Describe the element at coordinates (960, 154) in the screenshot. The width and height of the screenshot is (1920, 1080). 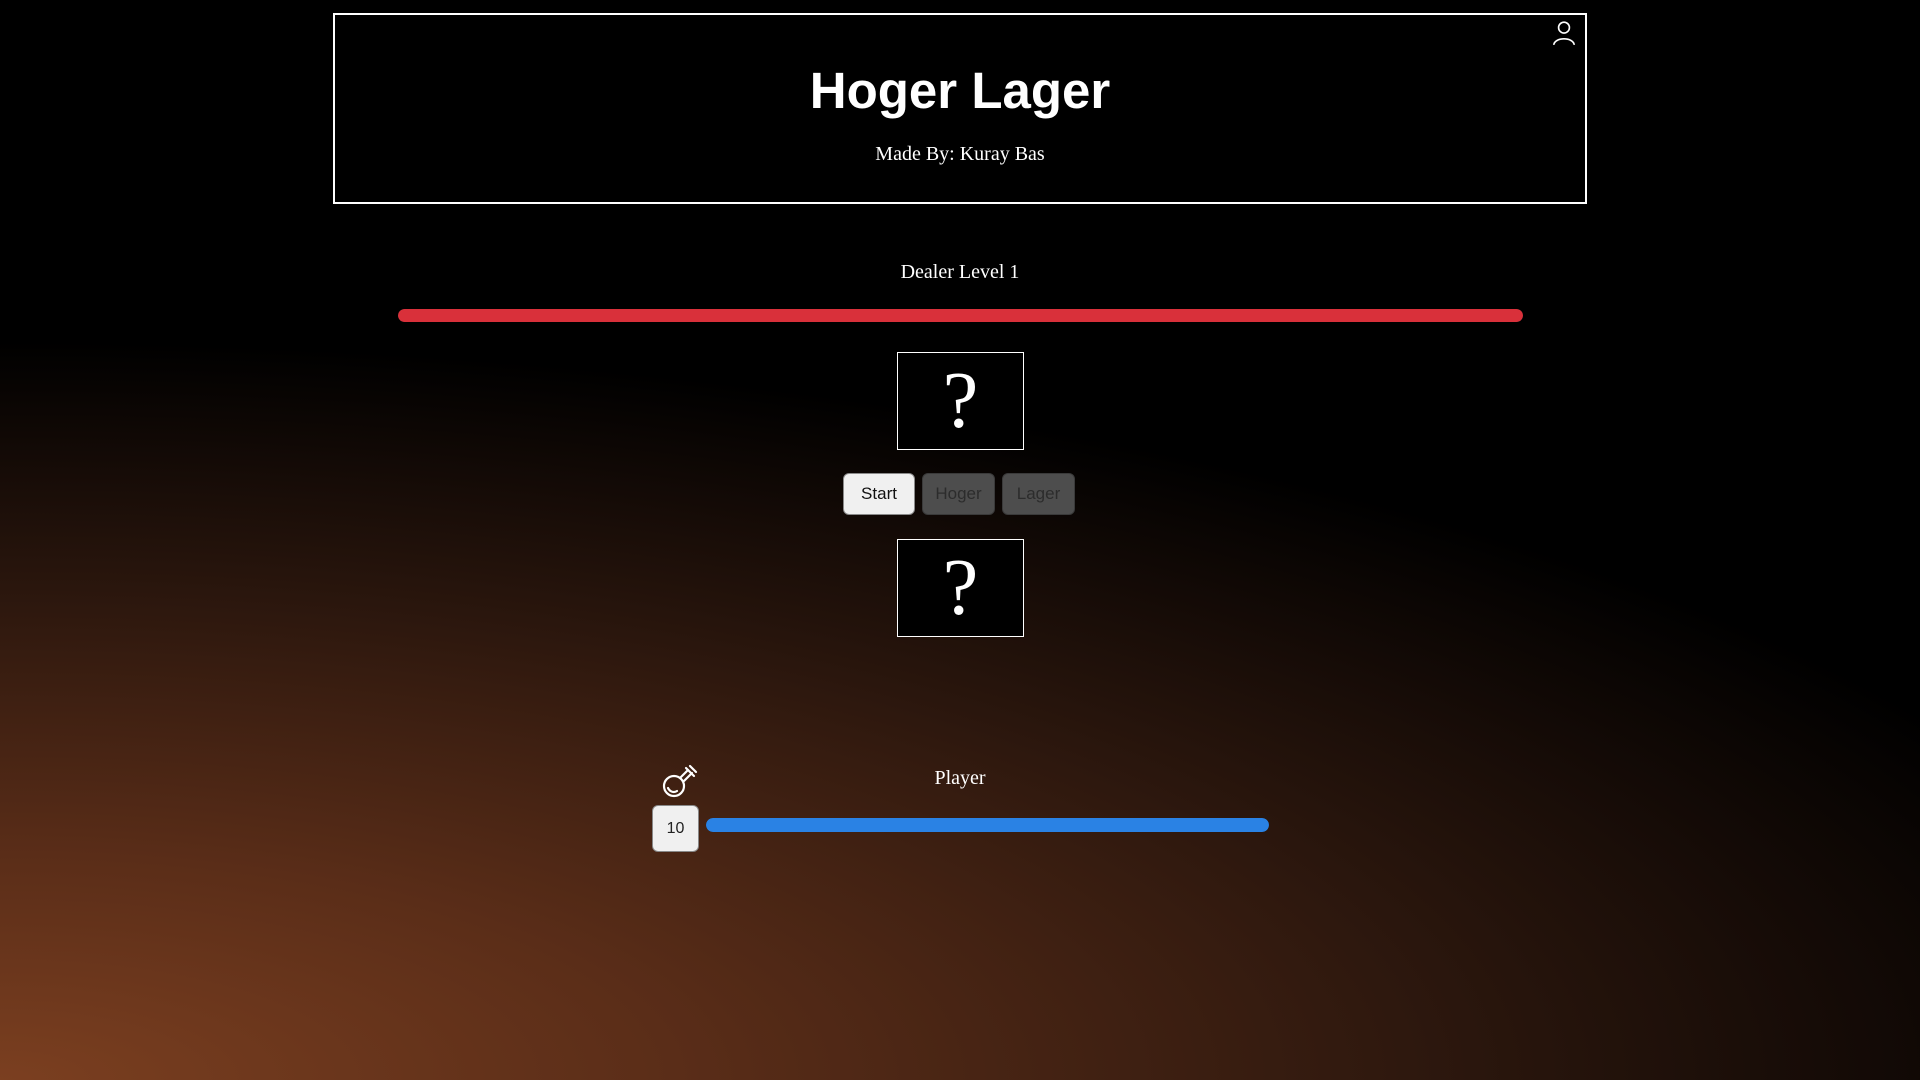
I see `author-credit: Made By: Kuray Bas` at that location.